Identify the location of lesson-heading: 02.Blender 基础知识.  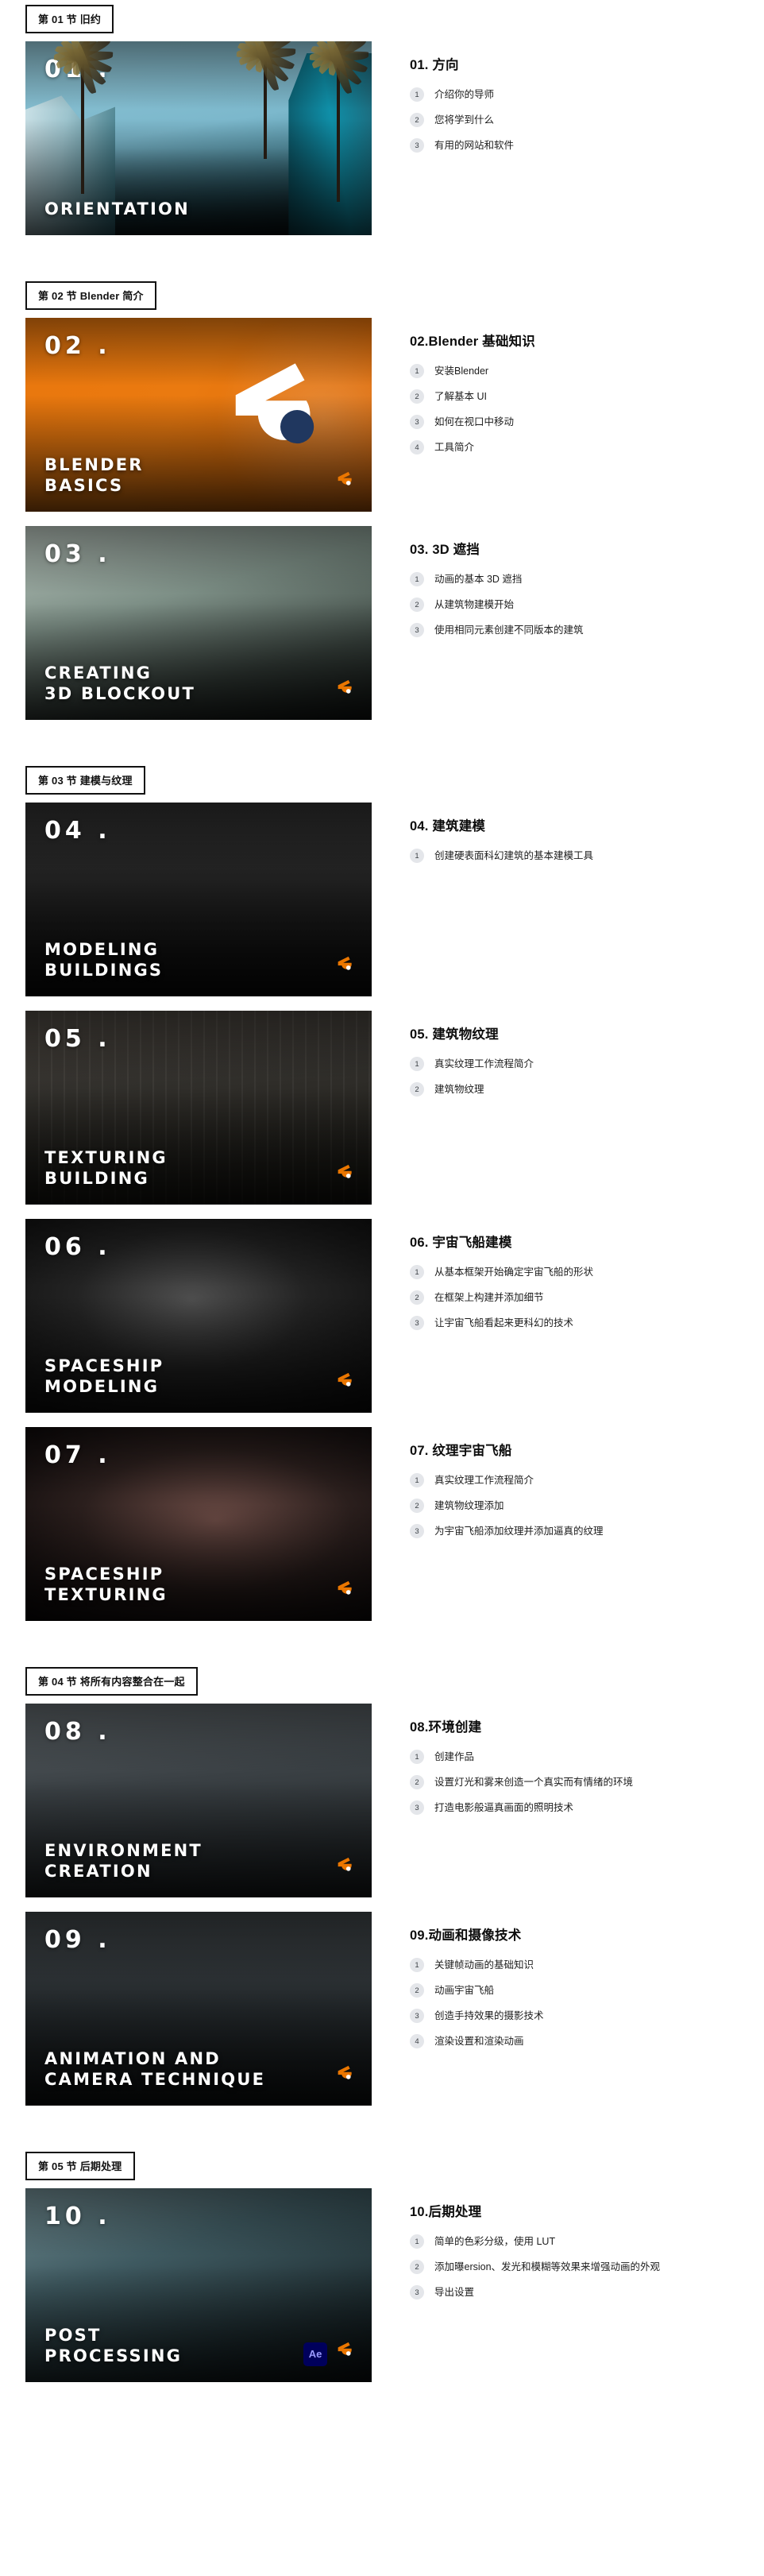
(472, 342).